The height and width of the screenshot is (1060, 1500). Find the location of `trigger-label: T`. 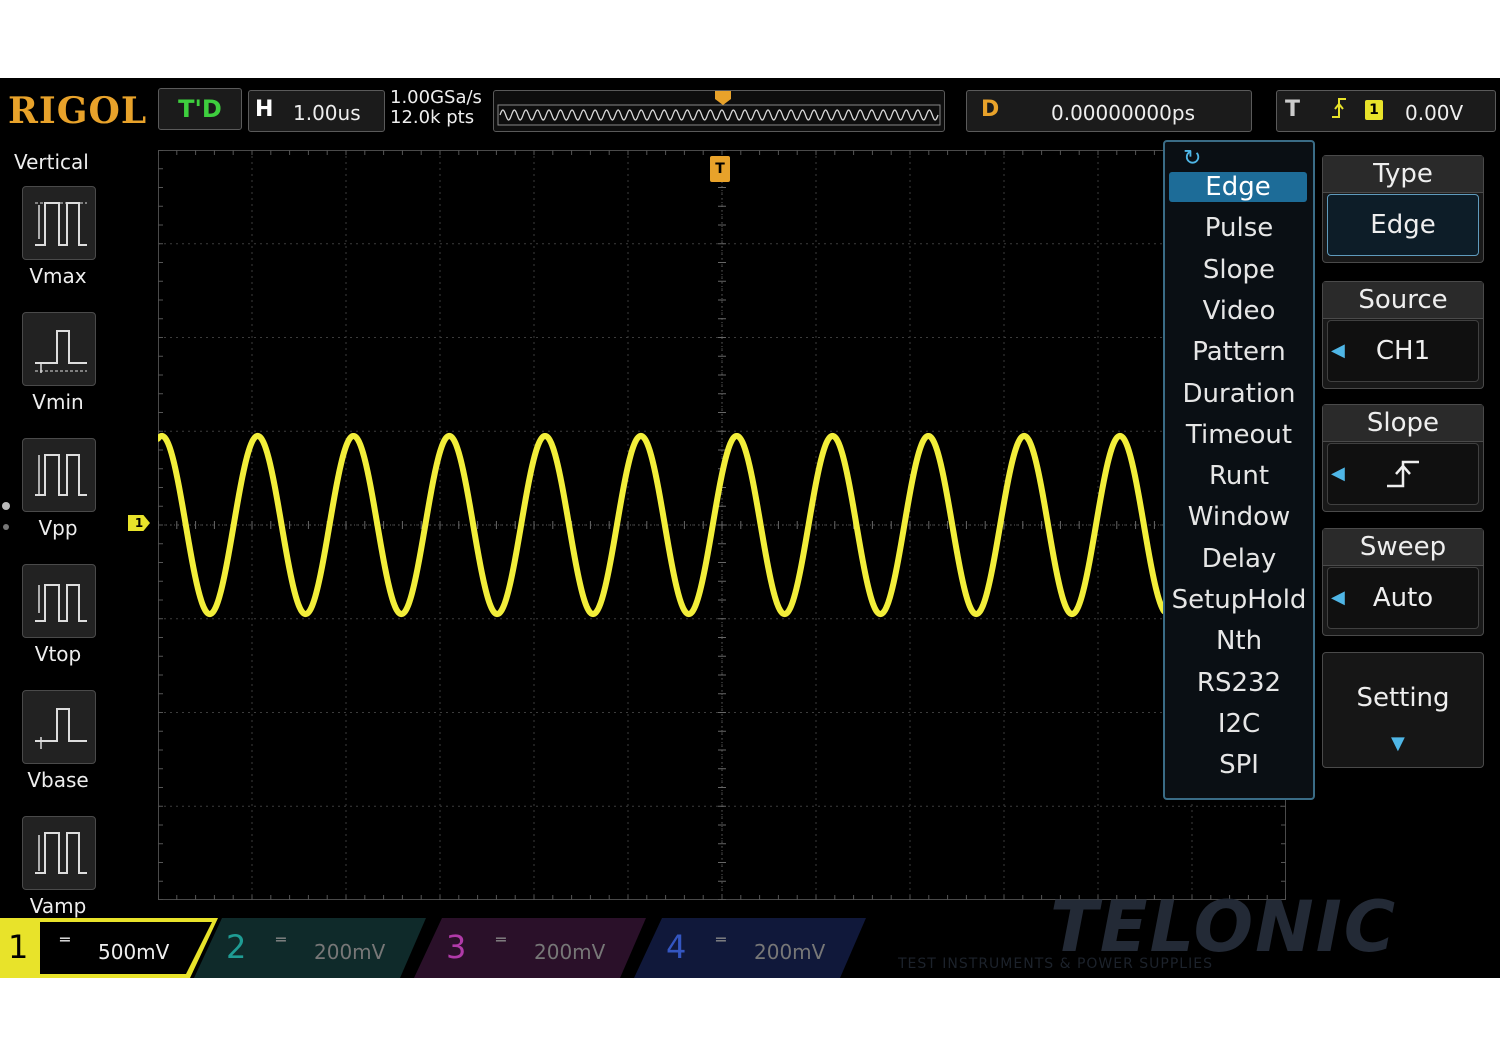

trigger-label: T is located at coordinates (1293, 109).